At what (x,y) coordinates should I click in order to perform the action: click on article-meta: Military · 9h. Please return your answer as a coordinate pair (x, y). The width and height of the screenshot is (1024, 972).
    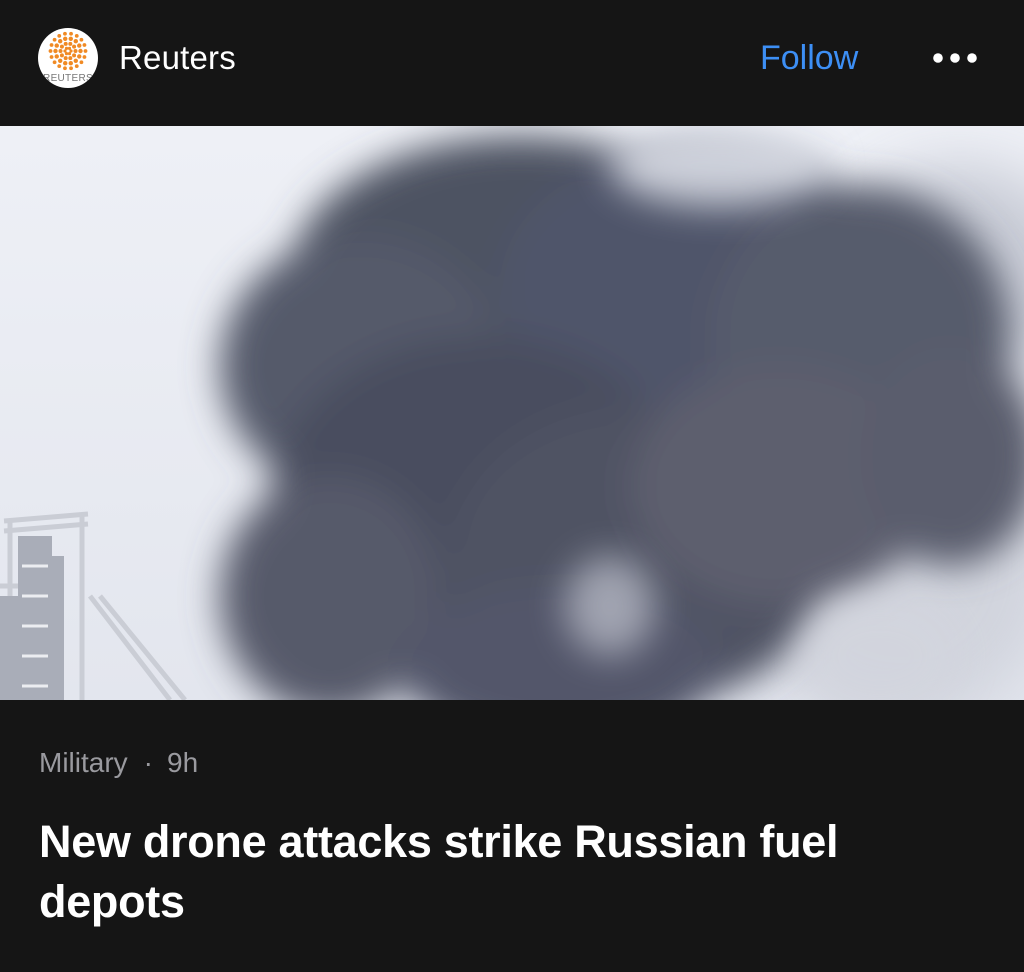
    Looking at the image, I should click on (118, 763).